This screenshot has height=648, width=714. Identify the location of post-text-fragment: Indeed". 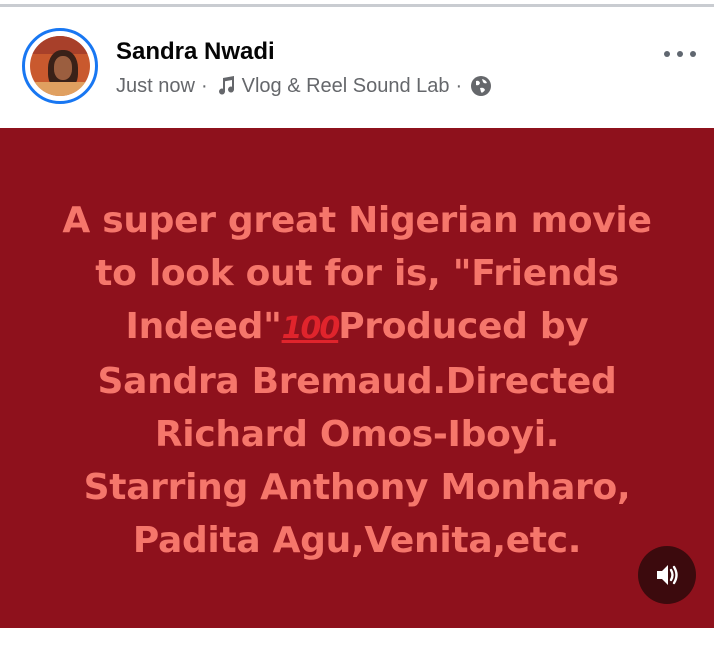
(203, 326).